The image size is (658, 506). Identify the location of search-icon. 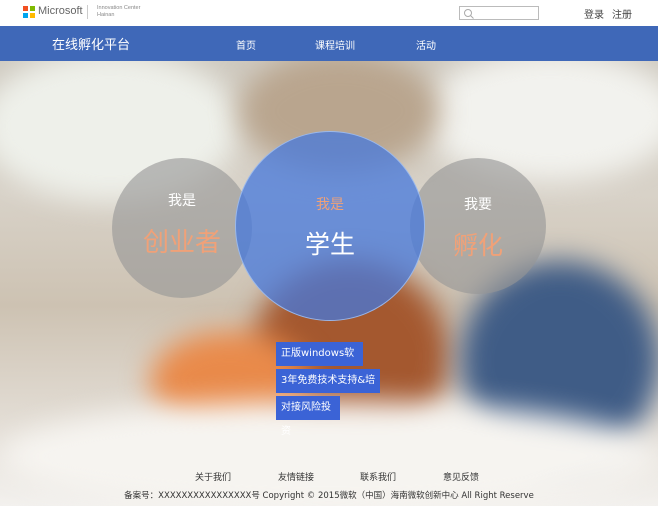
(469, 14).